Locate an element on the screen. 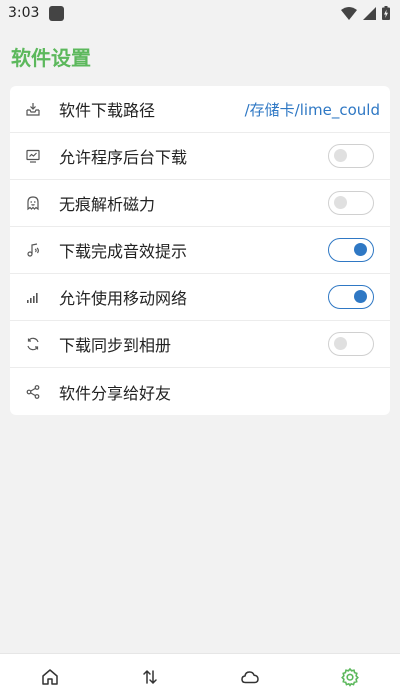  nav-settings is located at coordinates (350, 677).